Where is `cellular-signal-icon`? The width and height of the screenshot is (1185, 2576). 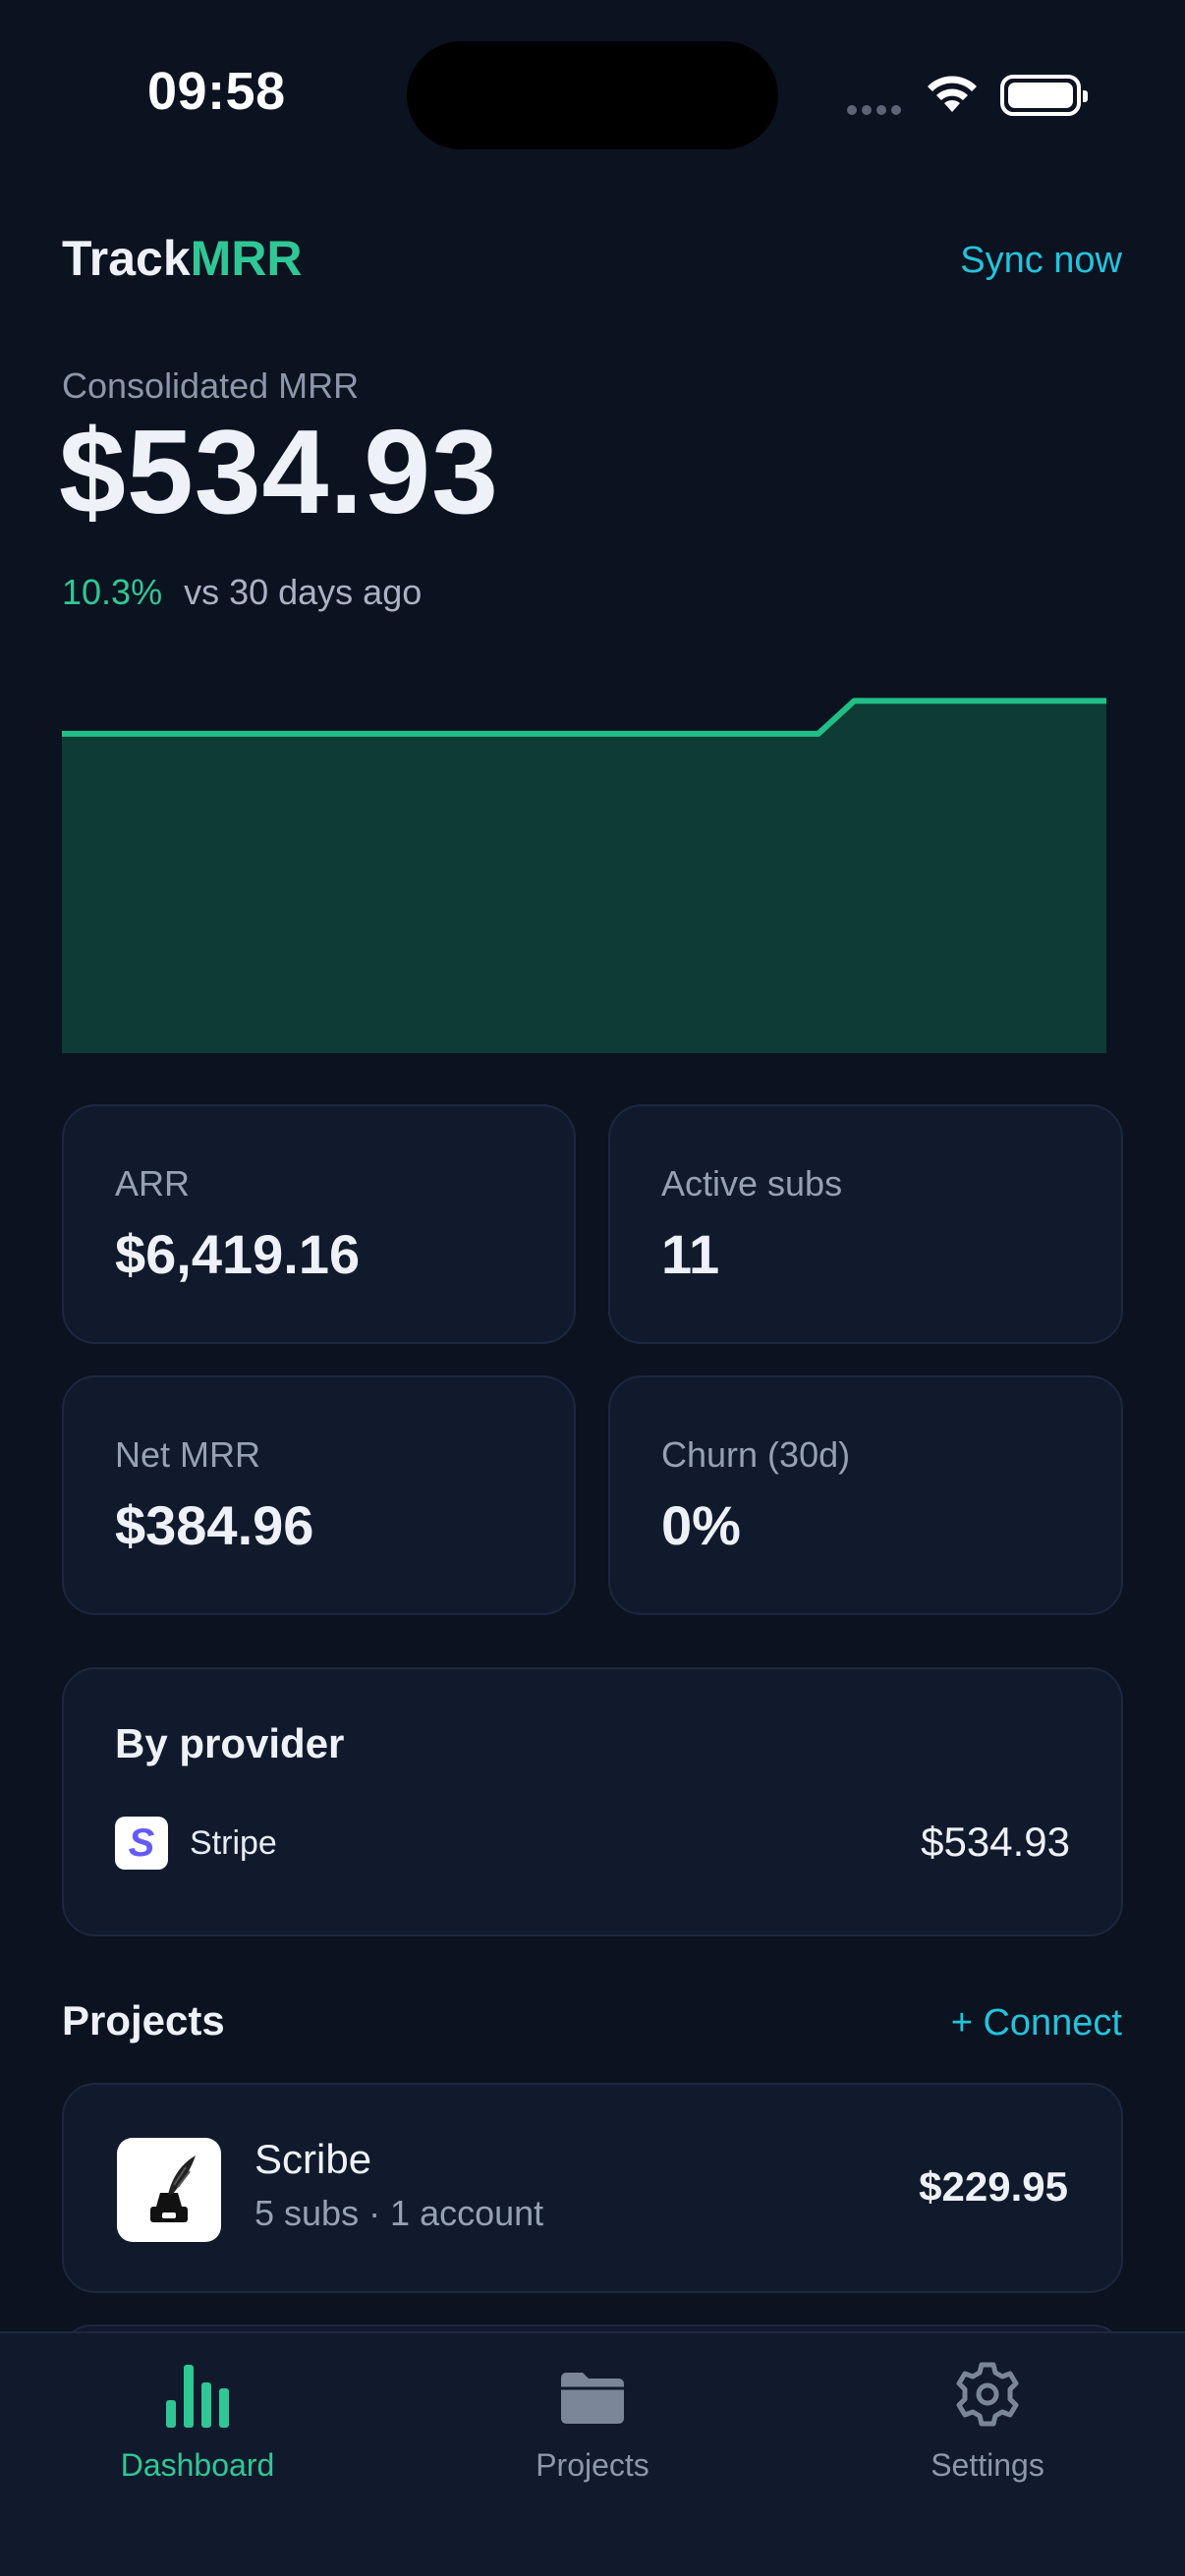
cellular-signal-icon is located at coordinates (879, 109).